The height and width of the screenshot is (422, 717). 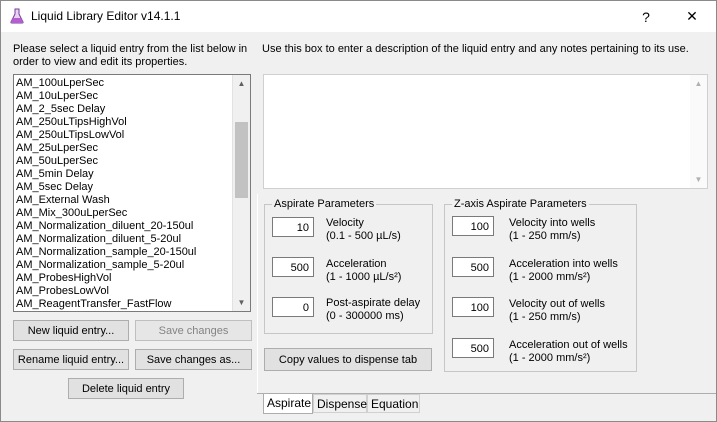 I want to click on list-item: AM_External Wash, so click(x=123, y=200).